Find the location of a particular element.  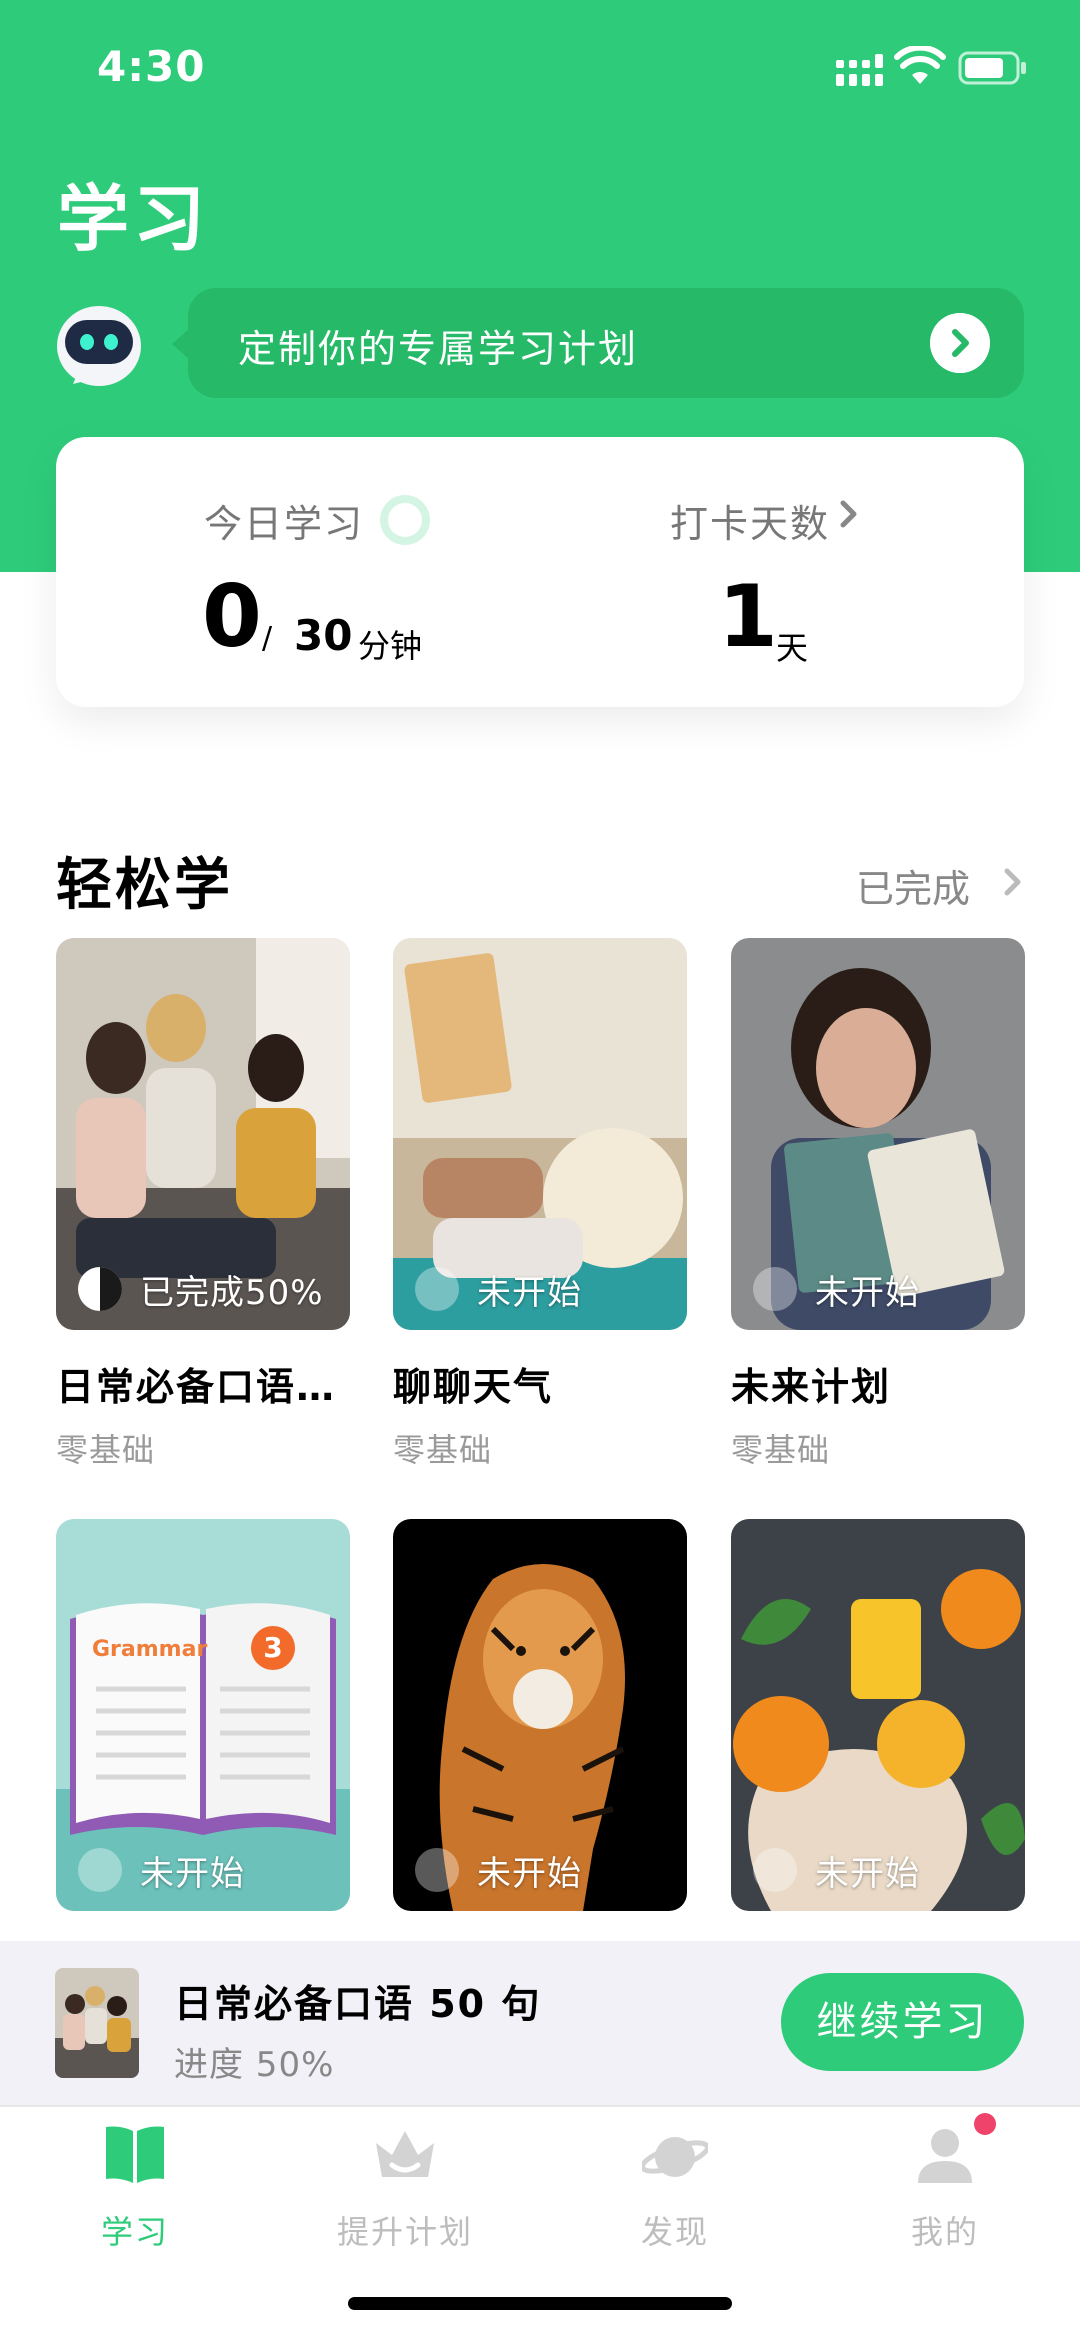

continue-learning-bar: 日常必备口语 50 句 进度 50% 继续学习 is located at coordinates (540, 2023).